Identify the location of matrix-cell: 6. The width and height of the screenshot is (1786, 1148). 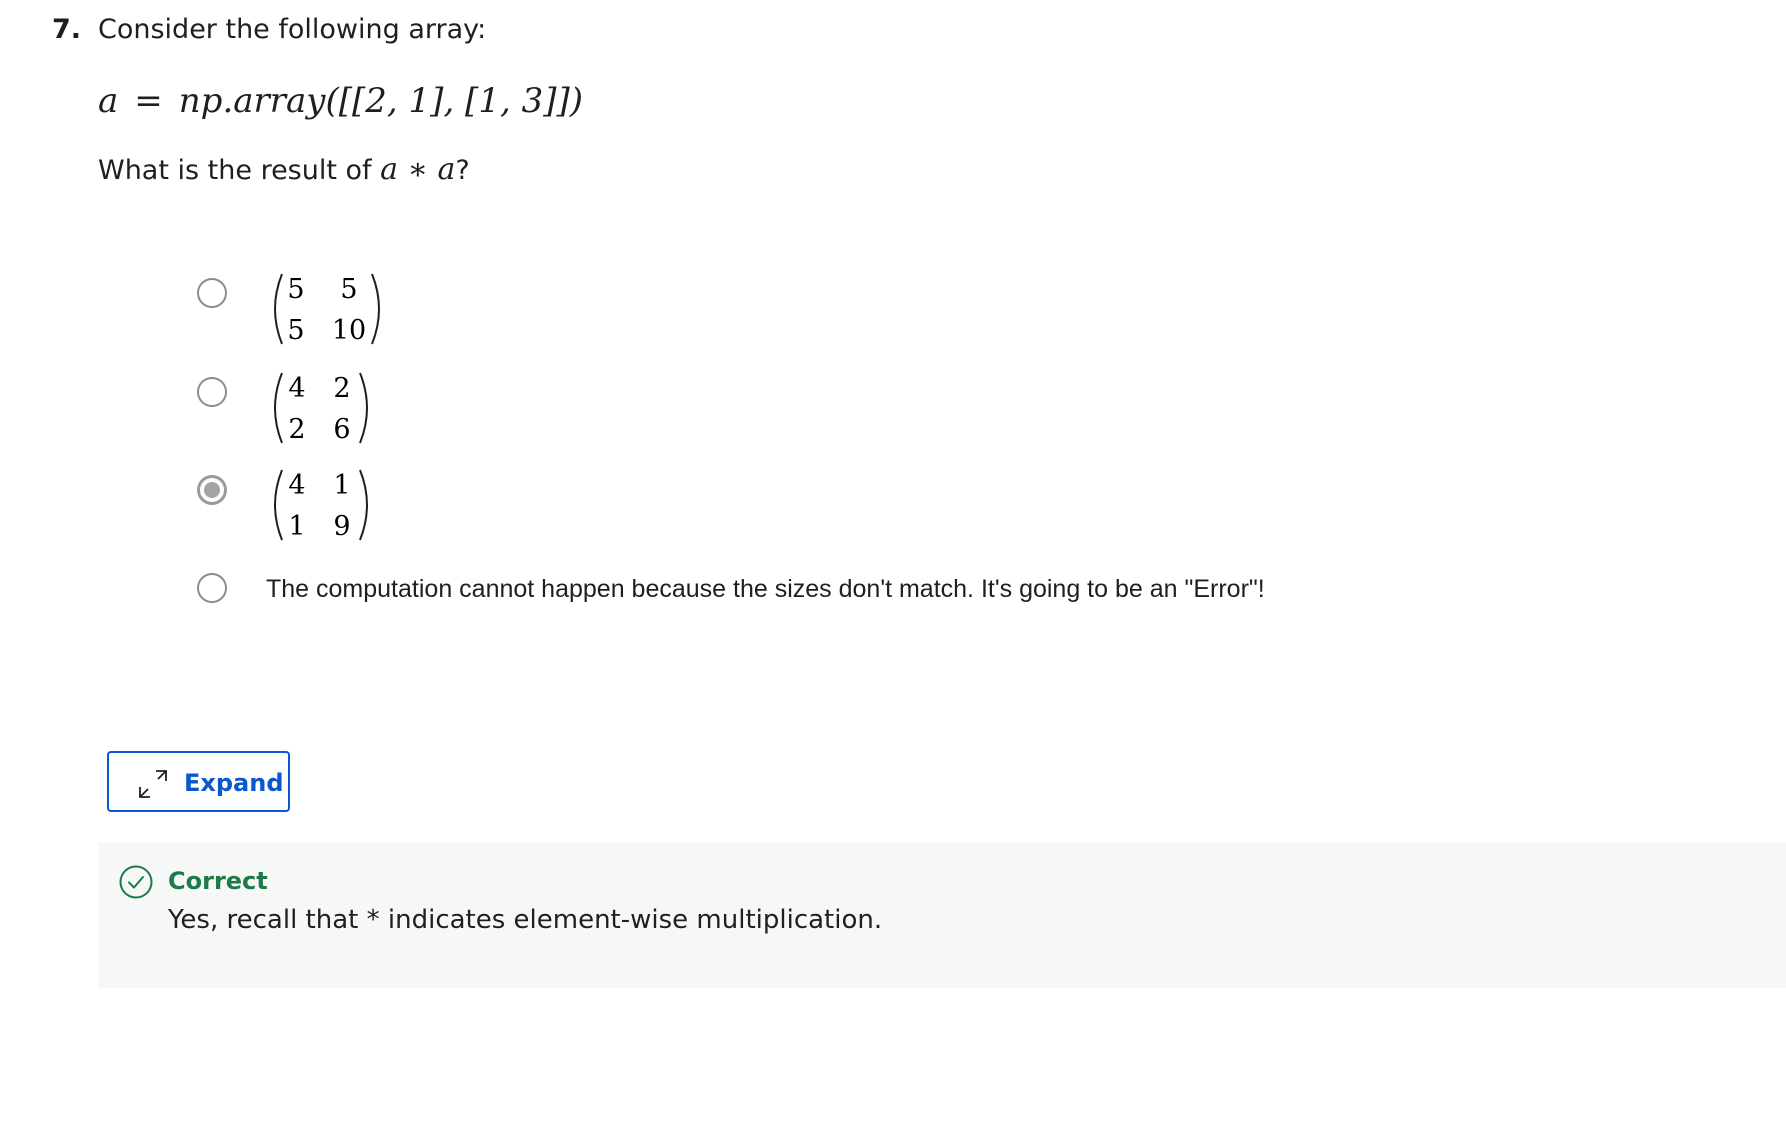
(341, 429).